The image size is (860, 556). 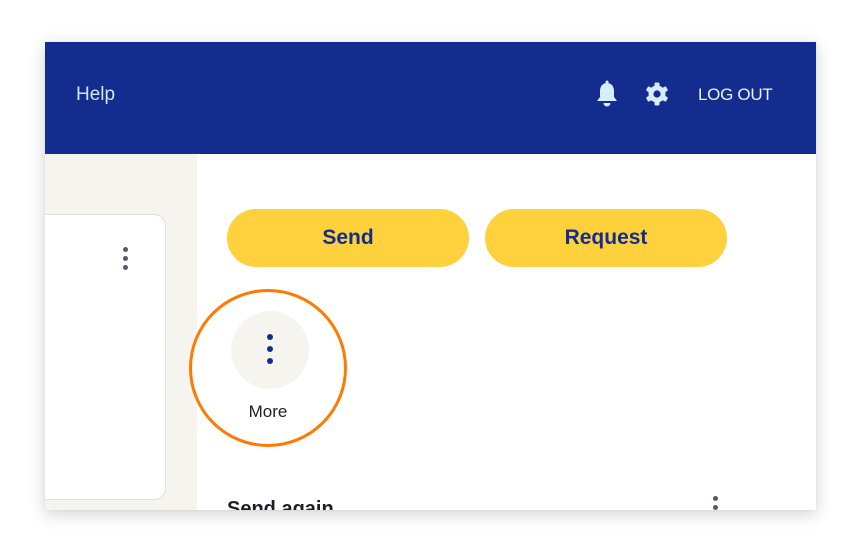 What do you see at coordinates (268, 411) in the screenshot?
I see `more-label: More` at bounding box center [268, 411].